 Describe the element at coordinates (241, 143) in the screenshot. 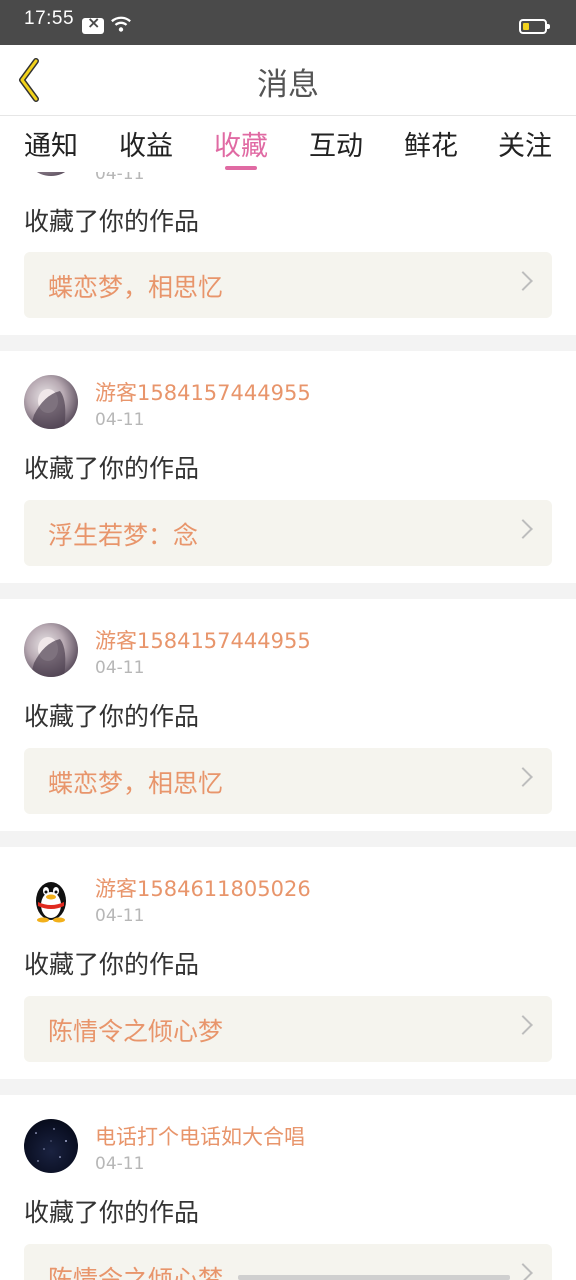

I see `tab-favorites: 收藏` at that location.